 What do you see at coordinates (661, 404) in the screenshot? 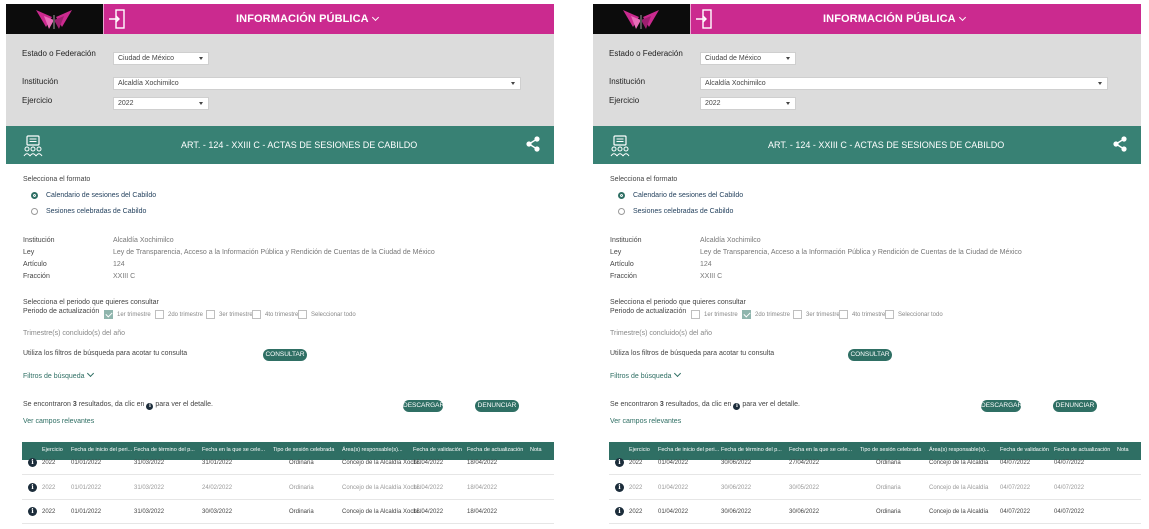
I see `results-count: 3` at bounding box center [661, 404].